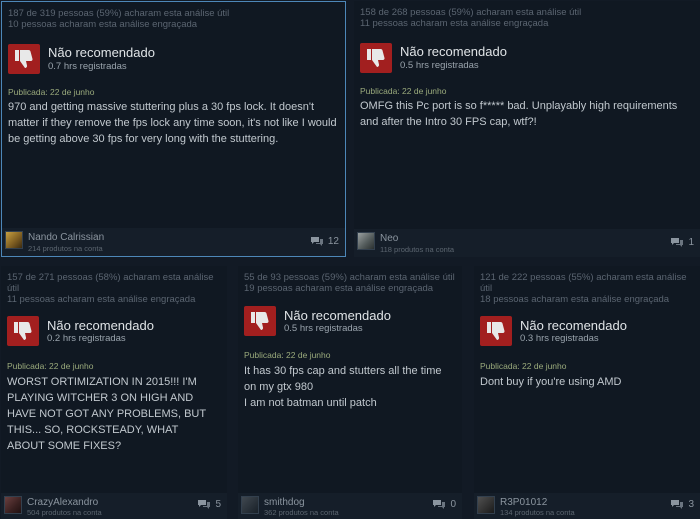 This screenshot has width=700, height=519. What do you see at coordinates (551, 382) in the screenshot?
I see `review-text: Dont buy if you're using AMD` at bounding box center [551, 382].